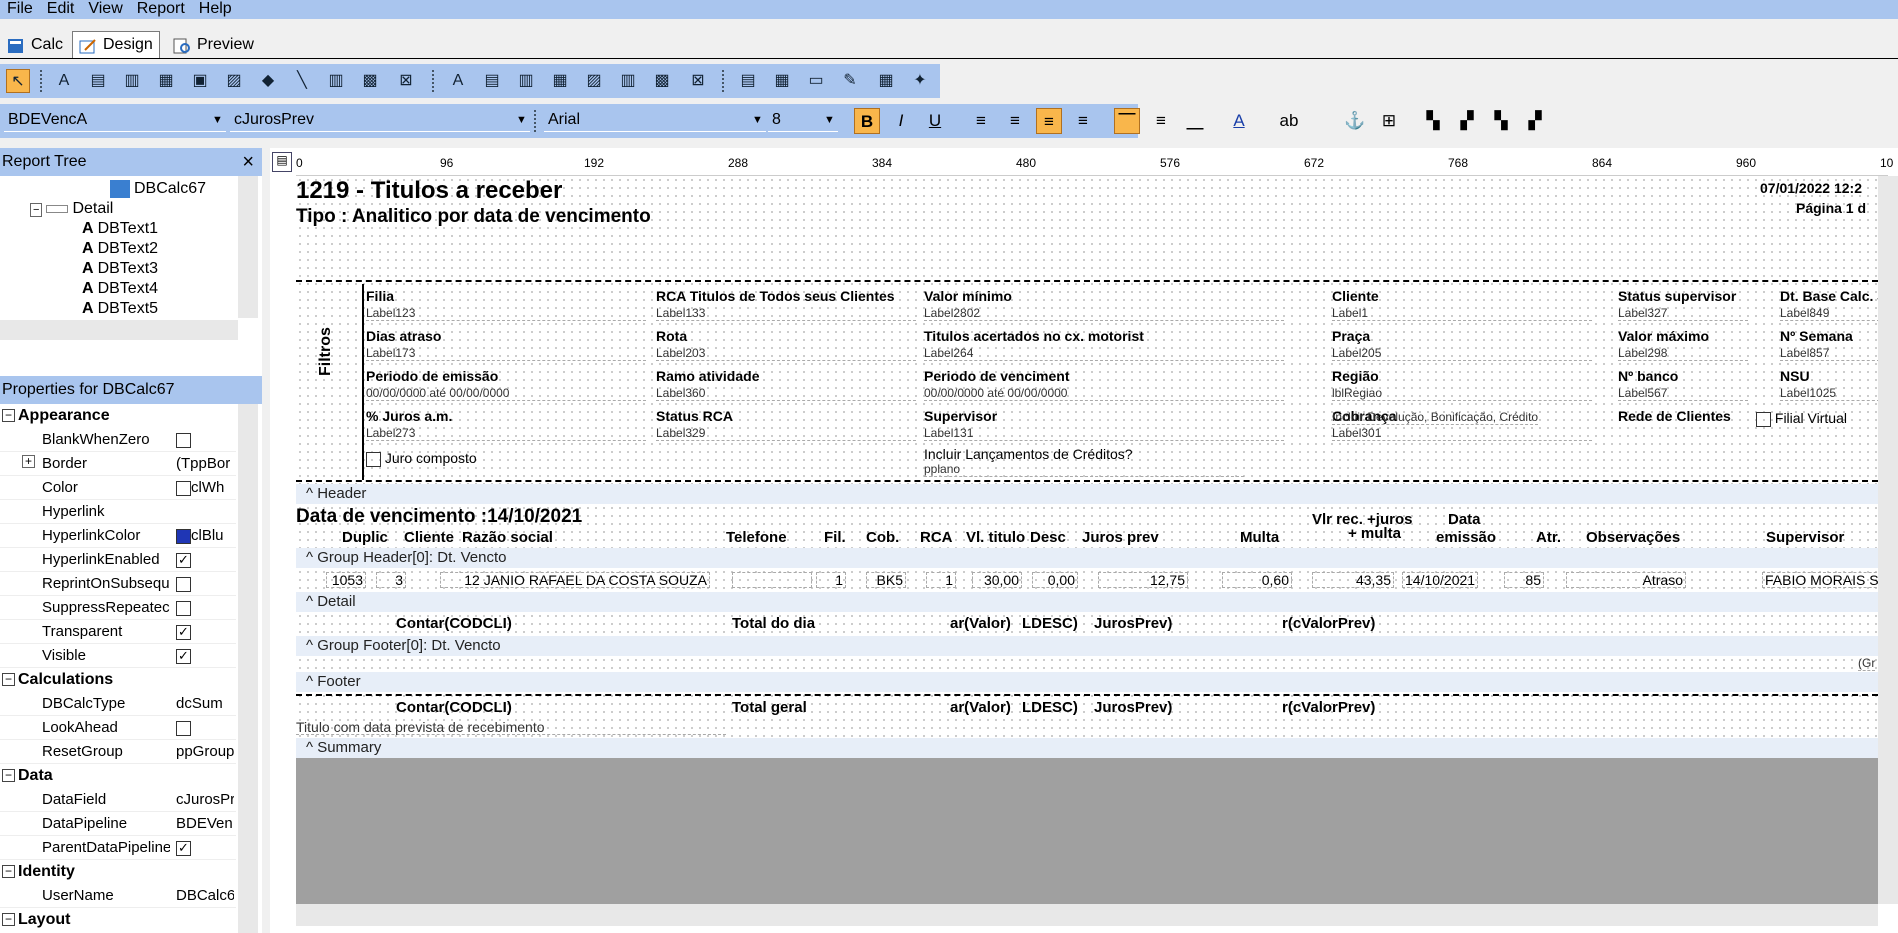 This screenshot has height=933, width=1898. I want to click on pplano-field: pplano, so click(1084, 469).